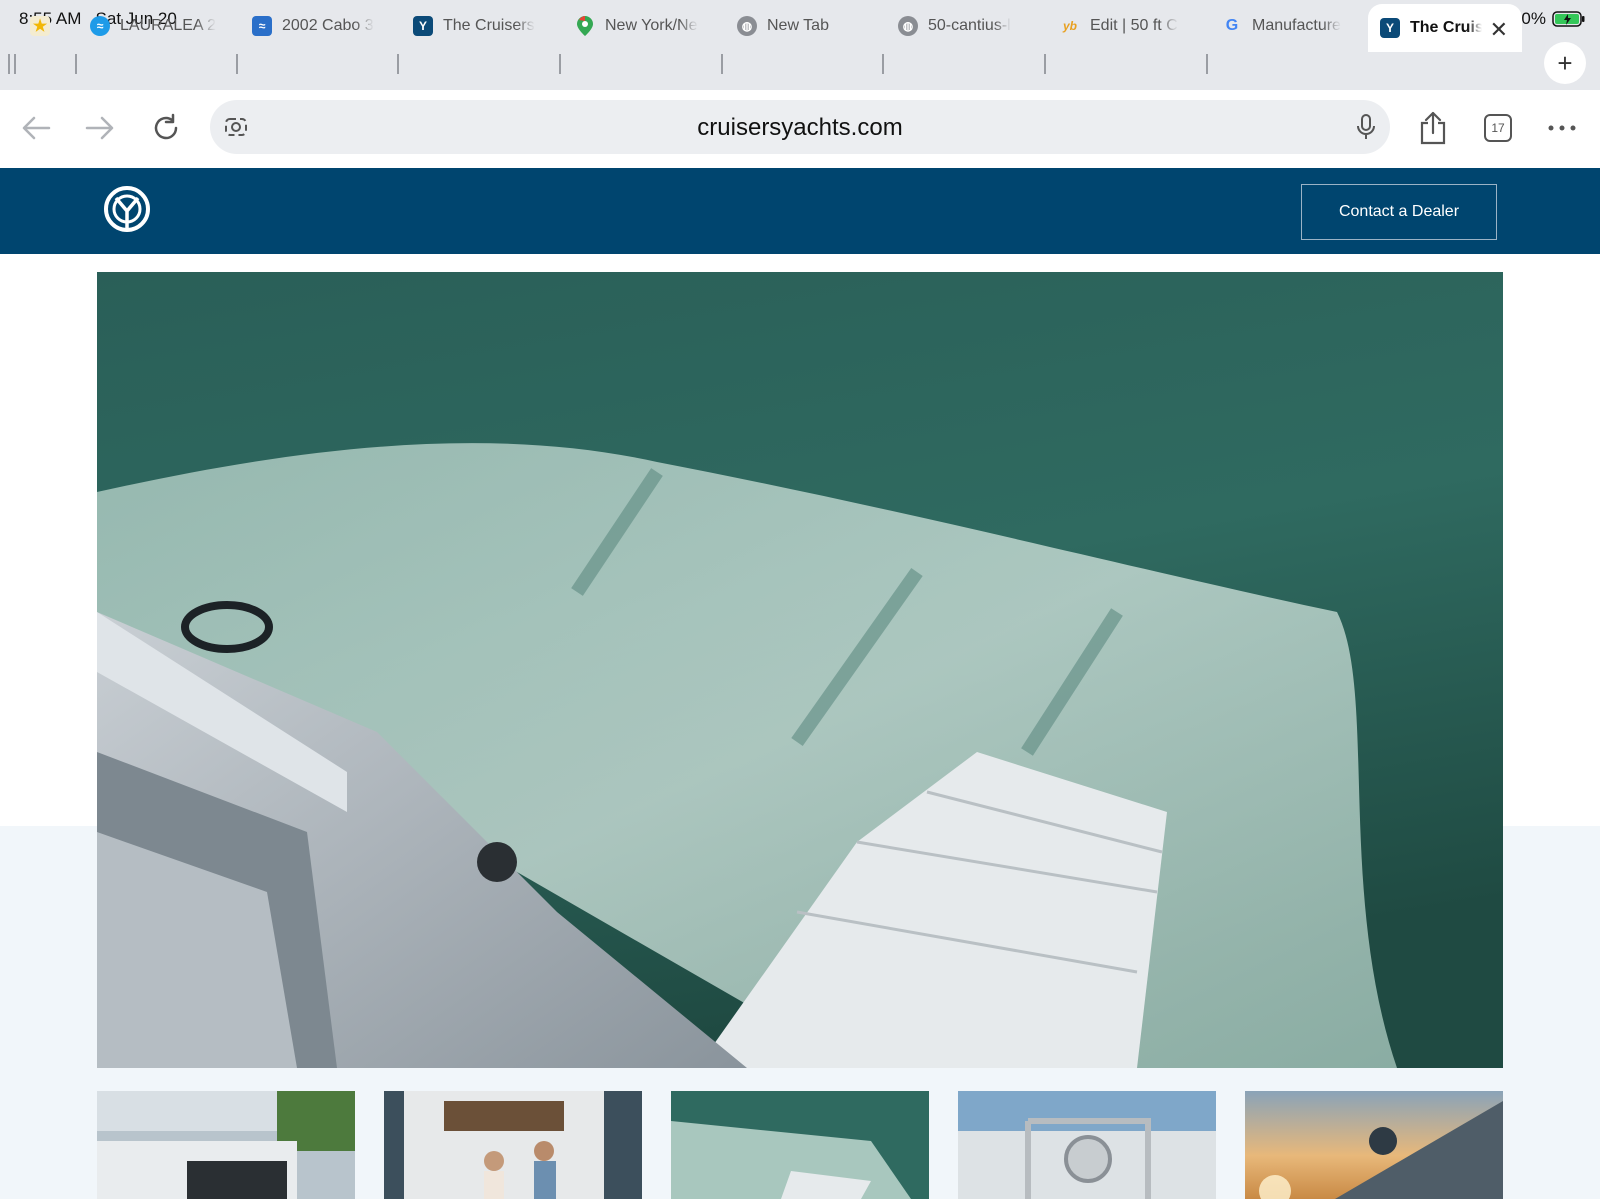 The width and height of the screenshot is (1600, 1199). Describe the element at coordinates (1069, 26) in the screenshot. I see `yb-icon: yb` at that location.